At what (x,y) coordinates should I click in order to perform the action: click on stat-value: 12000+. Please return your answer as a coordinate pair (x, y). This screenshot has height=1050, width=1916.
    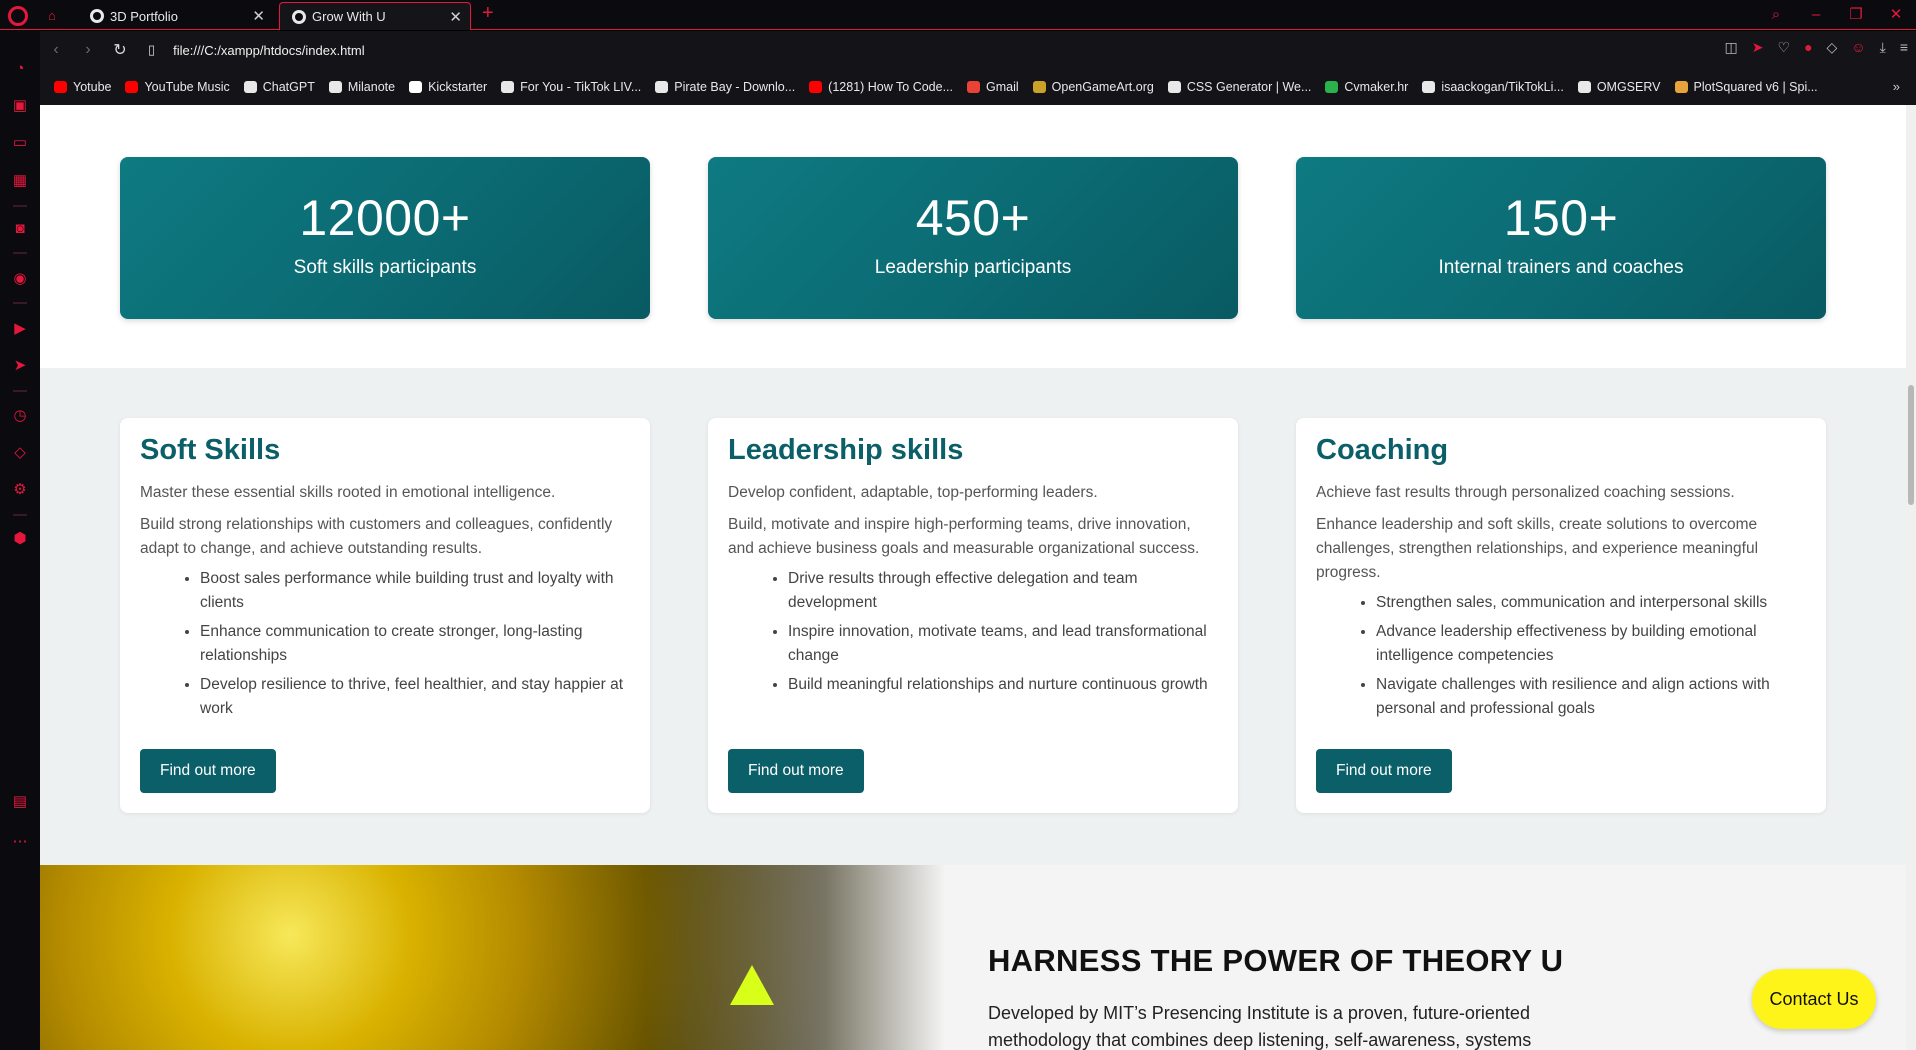
    Looking at the image, I should click on (385, 218).